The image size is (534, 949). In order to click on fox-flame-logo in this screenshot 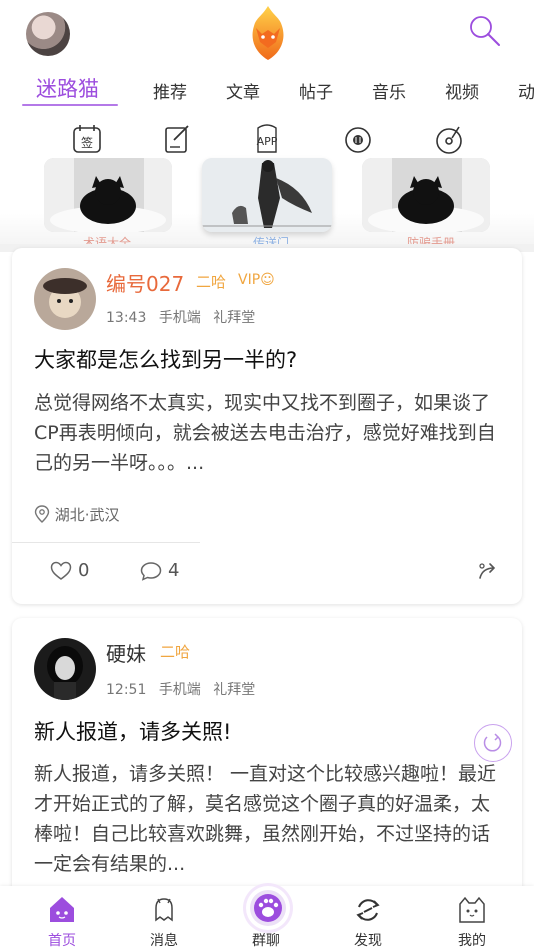, I will do `click(268, 33)`.